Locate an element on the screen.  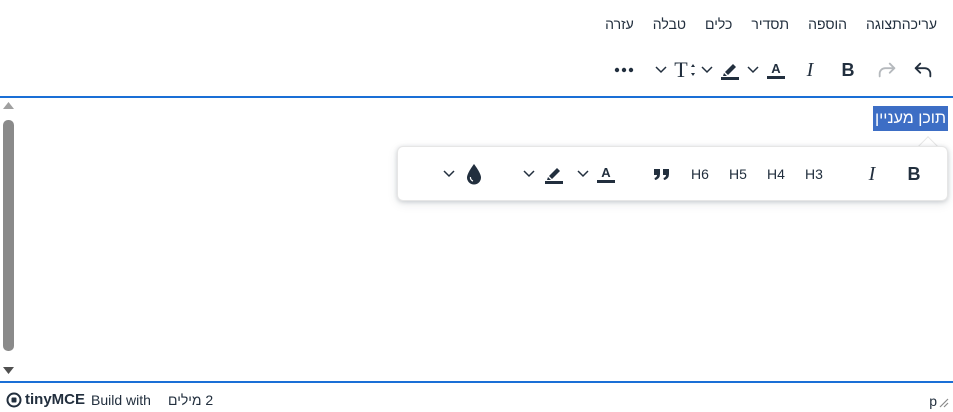
menu-format: תסדיר is located at coordinates (770, 24).